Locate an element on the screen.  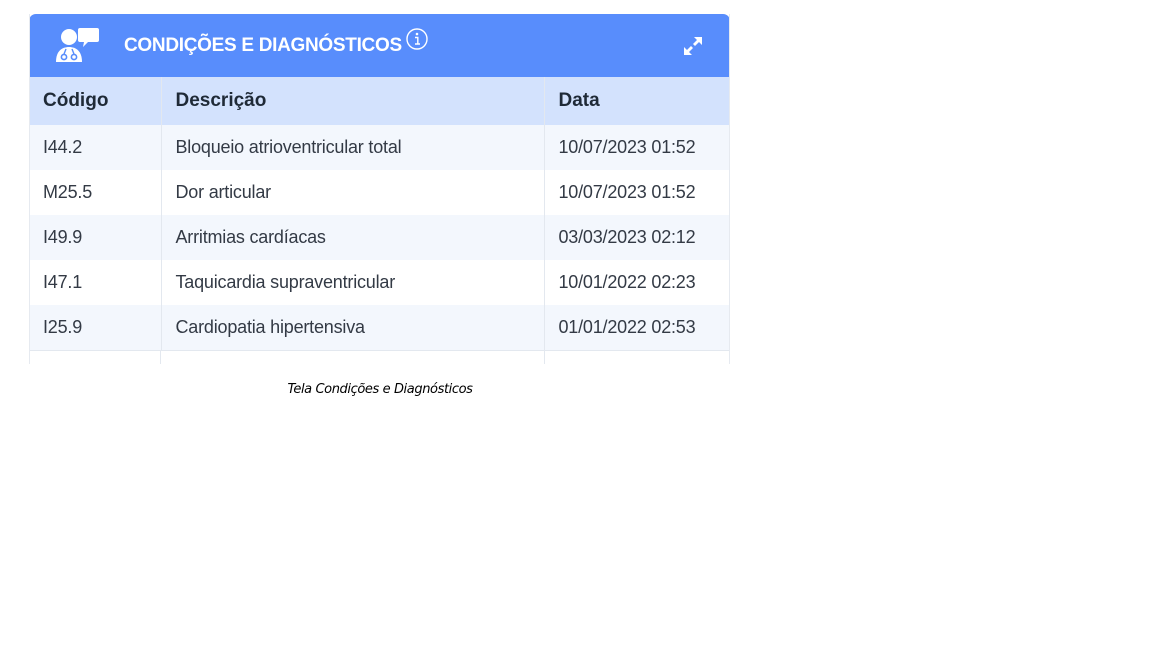
column-header-description: Descrição is located at coordinates (352, 101).